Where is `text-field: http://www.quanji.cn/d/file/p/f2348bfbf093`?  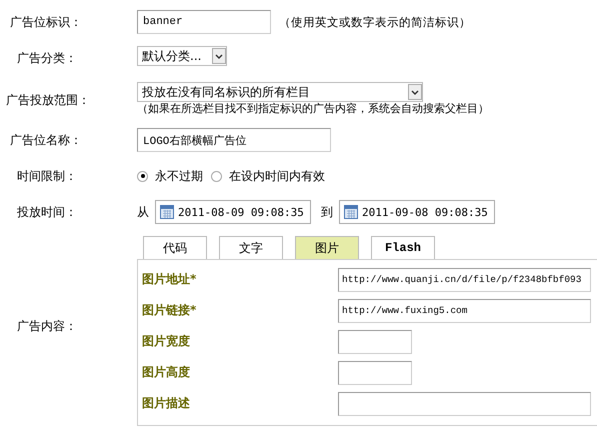 text-field: http://www.quanji.cn/d/file/p/f2348bfbf093 is located at coordinates (464, 280).